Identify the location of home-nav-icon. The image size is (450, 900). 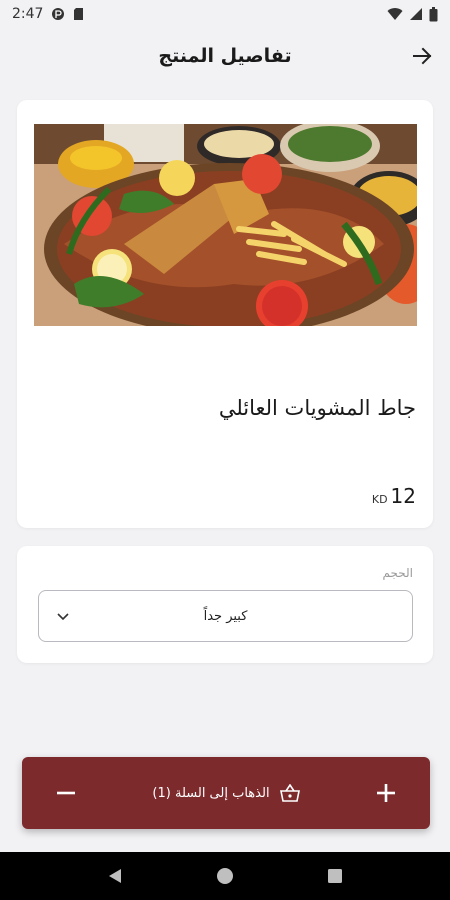
(225, 876).